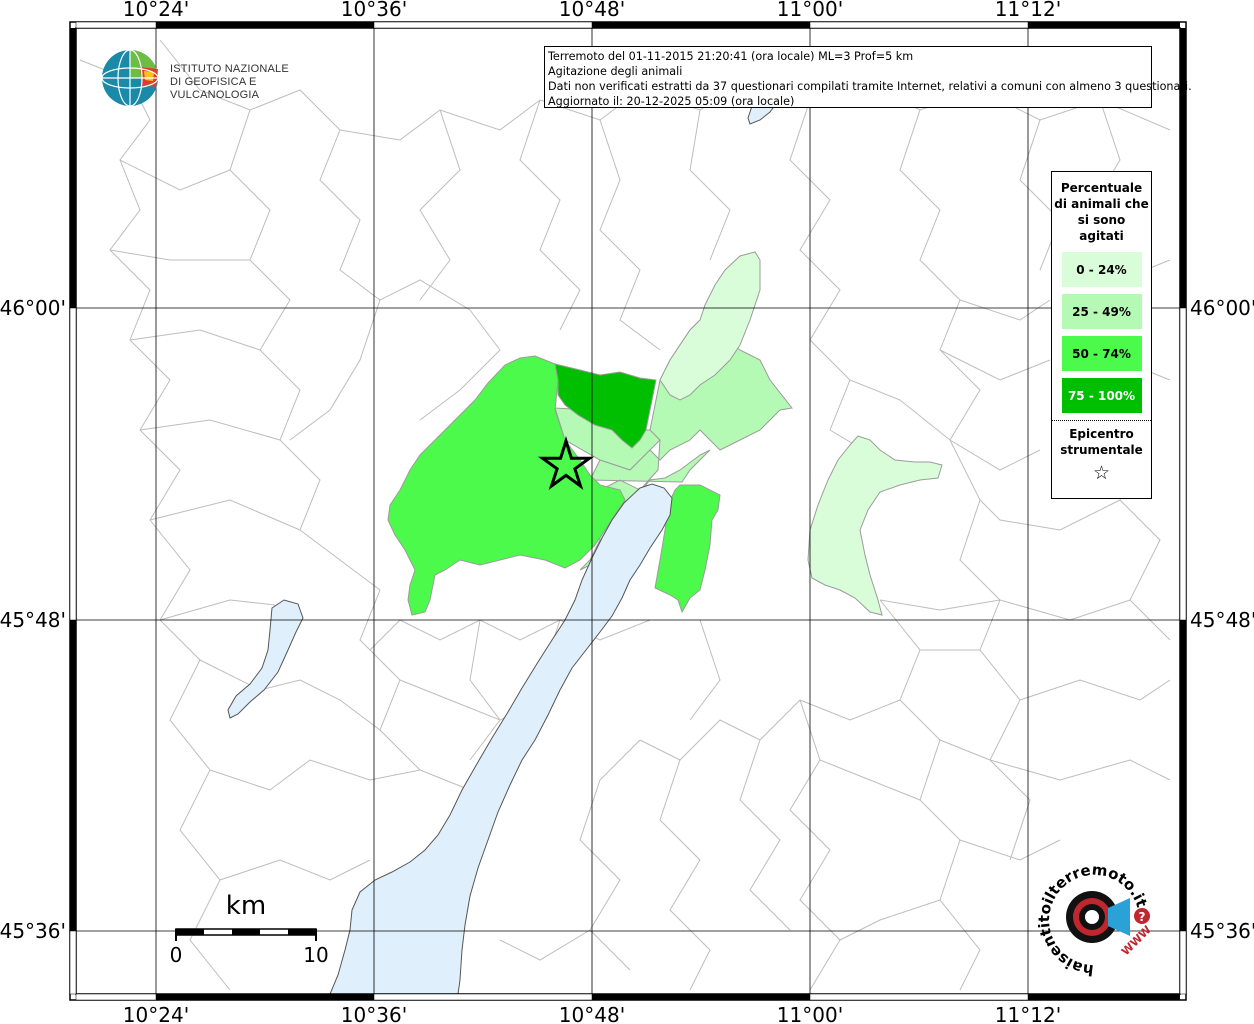  I want to click on ingv-name-line1: ISTITUTO NAZIONALE, so click(229, 69).